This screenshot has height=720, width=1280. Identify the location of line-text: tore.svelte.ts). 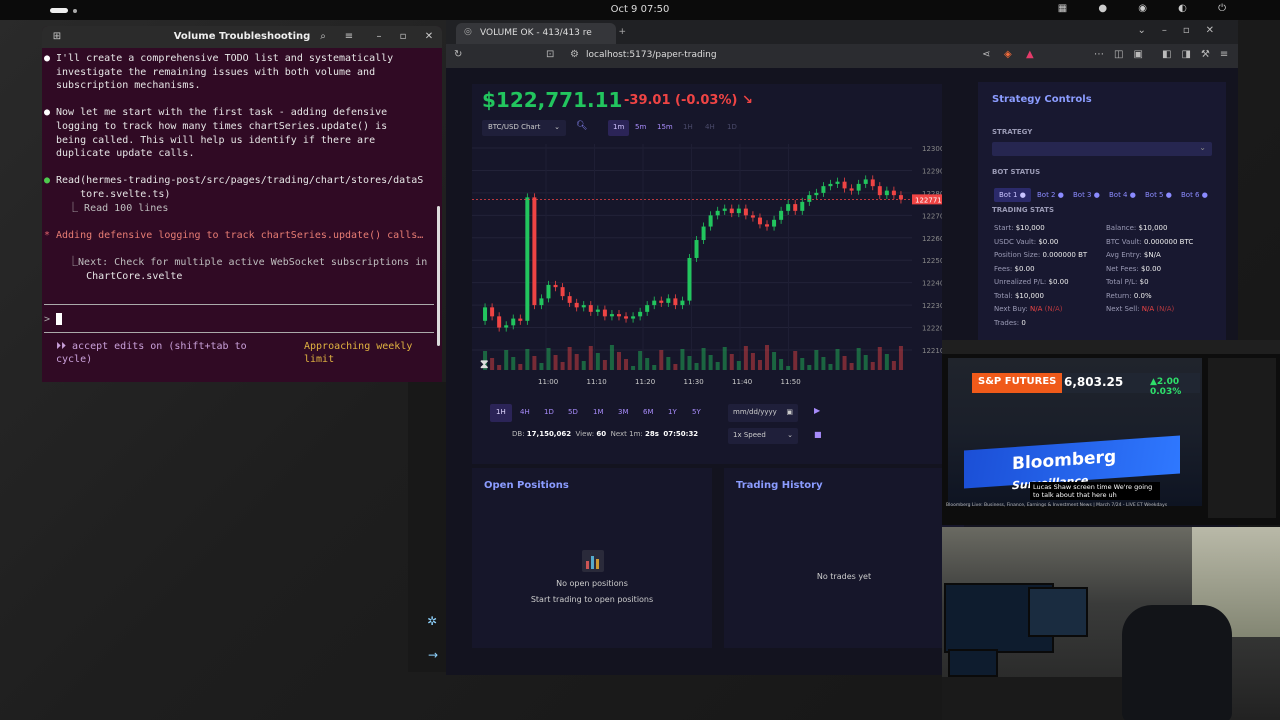
(113, 194).